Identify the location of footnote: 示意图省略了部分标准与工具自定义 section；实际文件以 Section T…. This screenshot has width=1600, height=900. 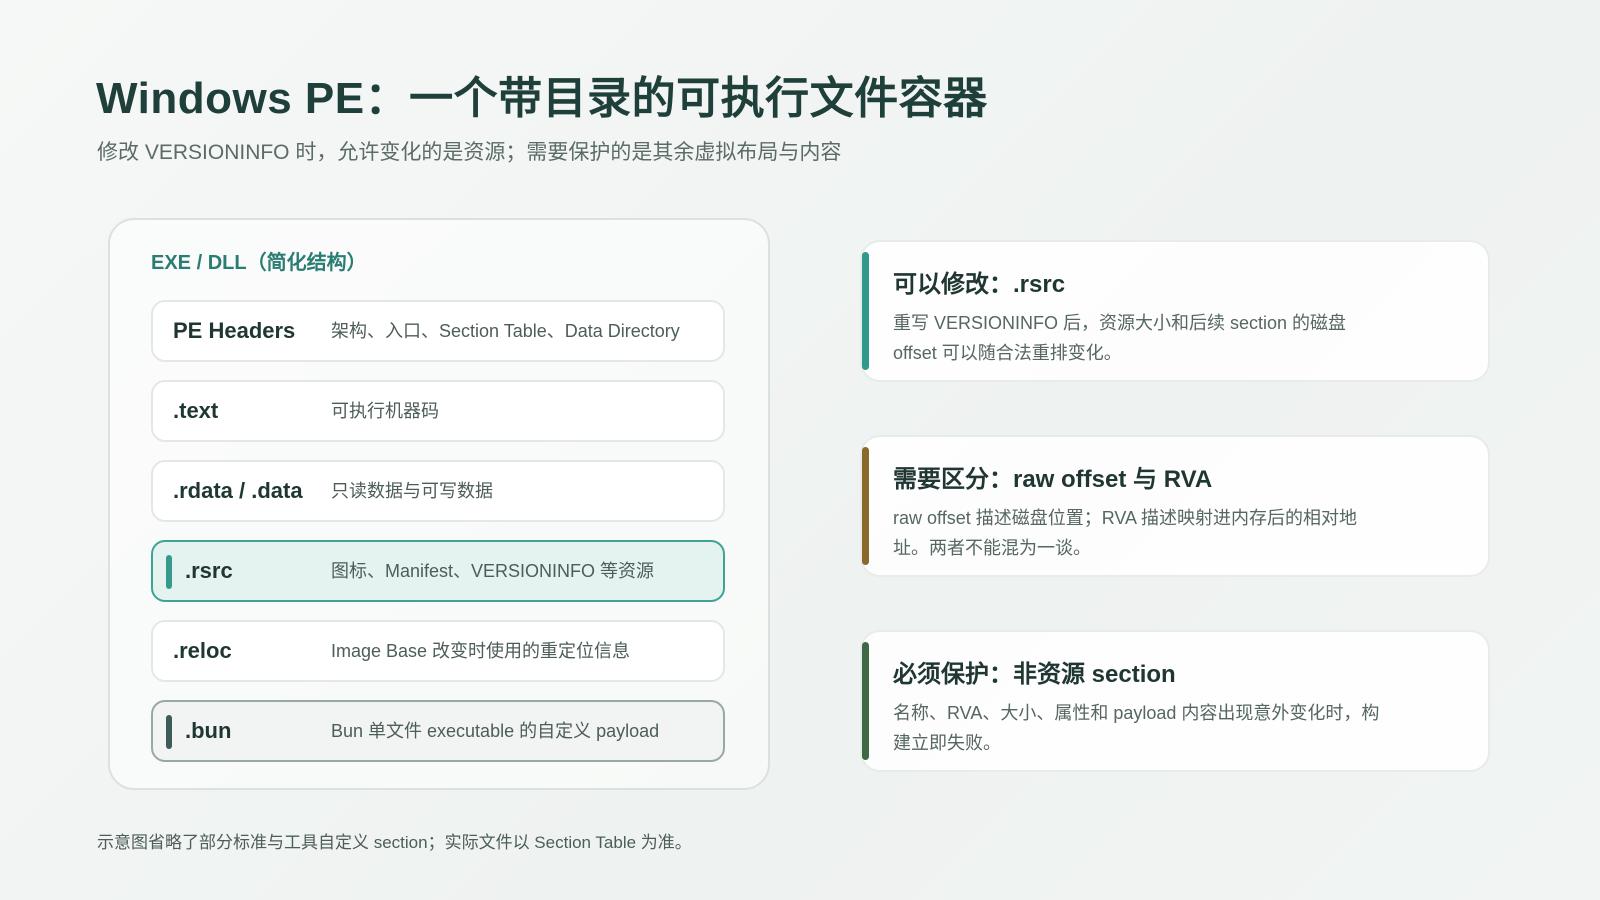
(394, 842).